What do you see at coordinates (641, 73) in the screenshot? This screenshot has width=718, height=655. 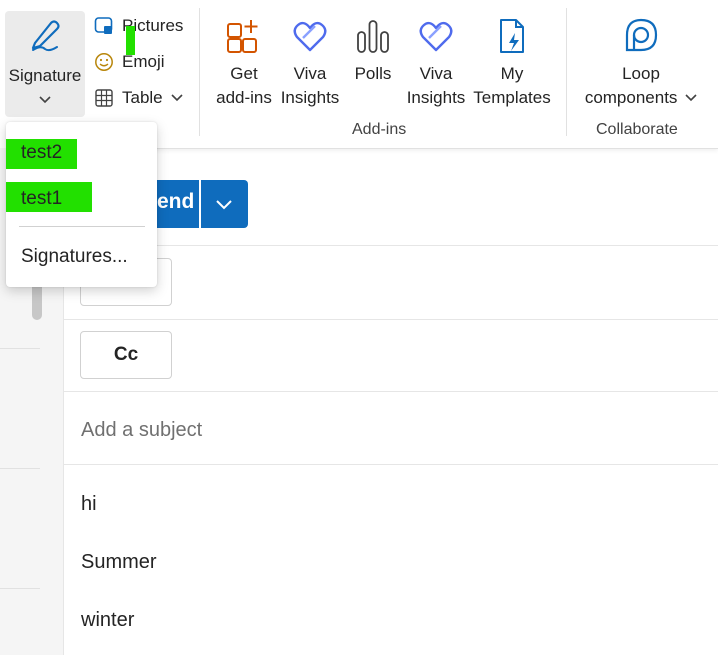 I see `loop-line1: Loop` at bounding box center [641, 73].